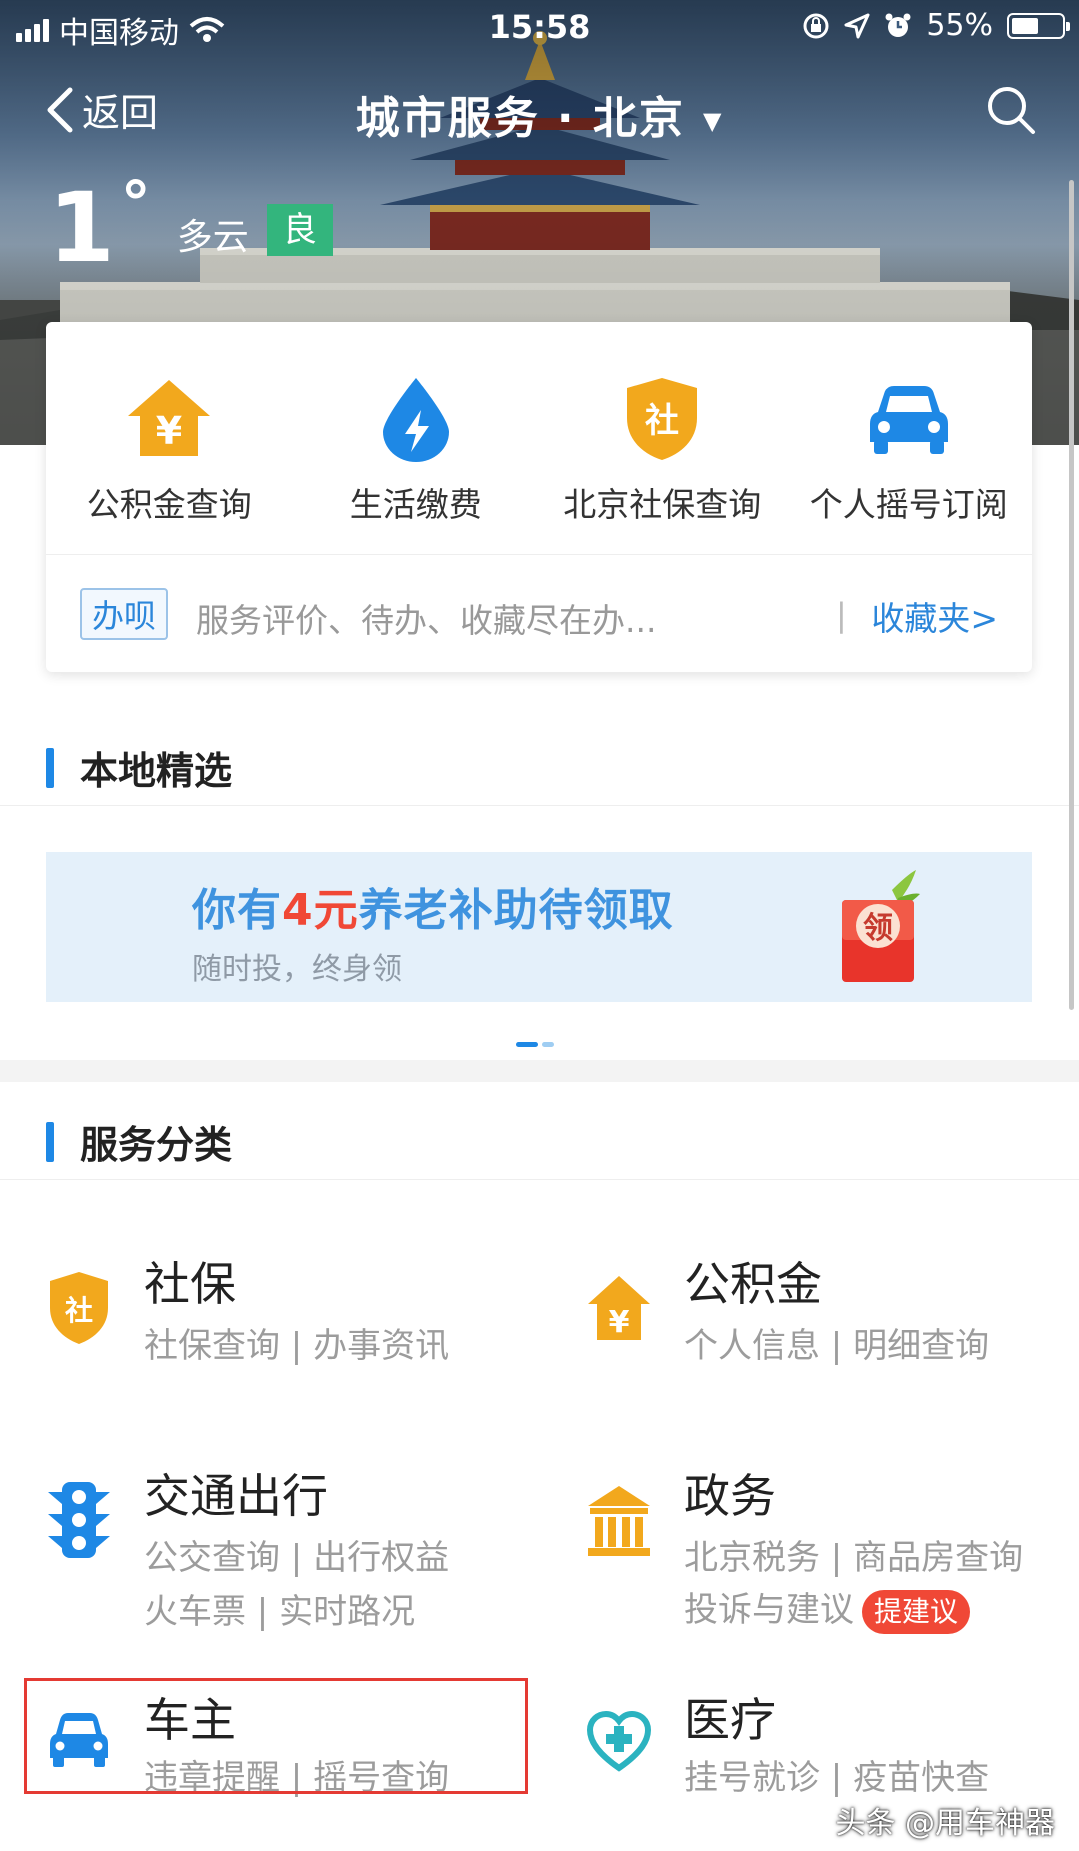 This screenshot has height=1851, width=1079. I want to click on category-subtitle: 社保查询 | 办事资讯, so click(297, 1346).